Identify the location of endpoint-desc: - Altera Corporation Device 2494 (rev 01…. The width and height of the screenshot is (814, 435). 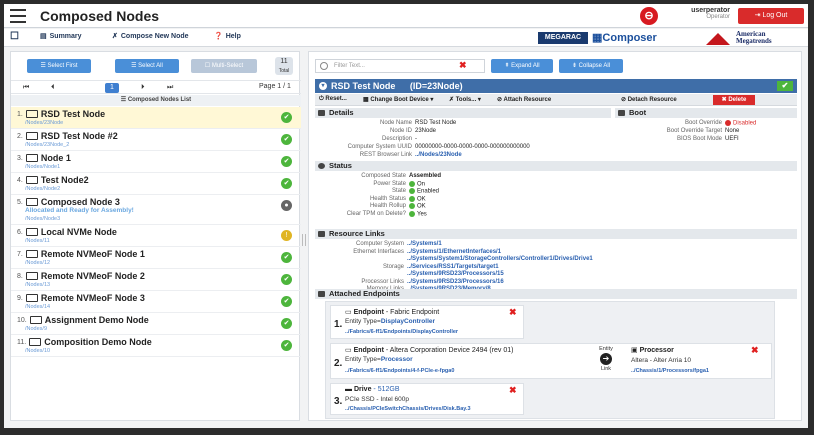
(449, 350).